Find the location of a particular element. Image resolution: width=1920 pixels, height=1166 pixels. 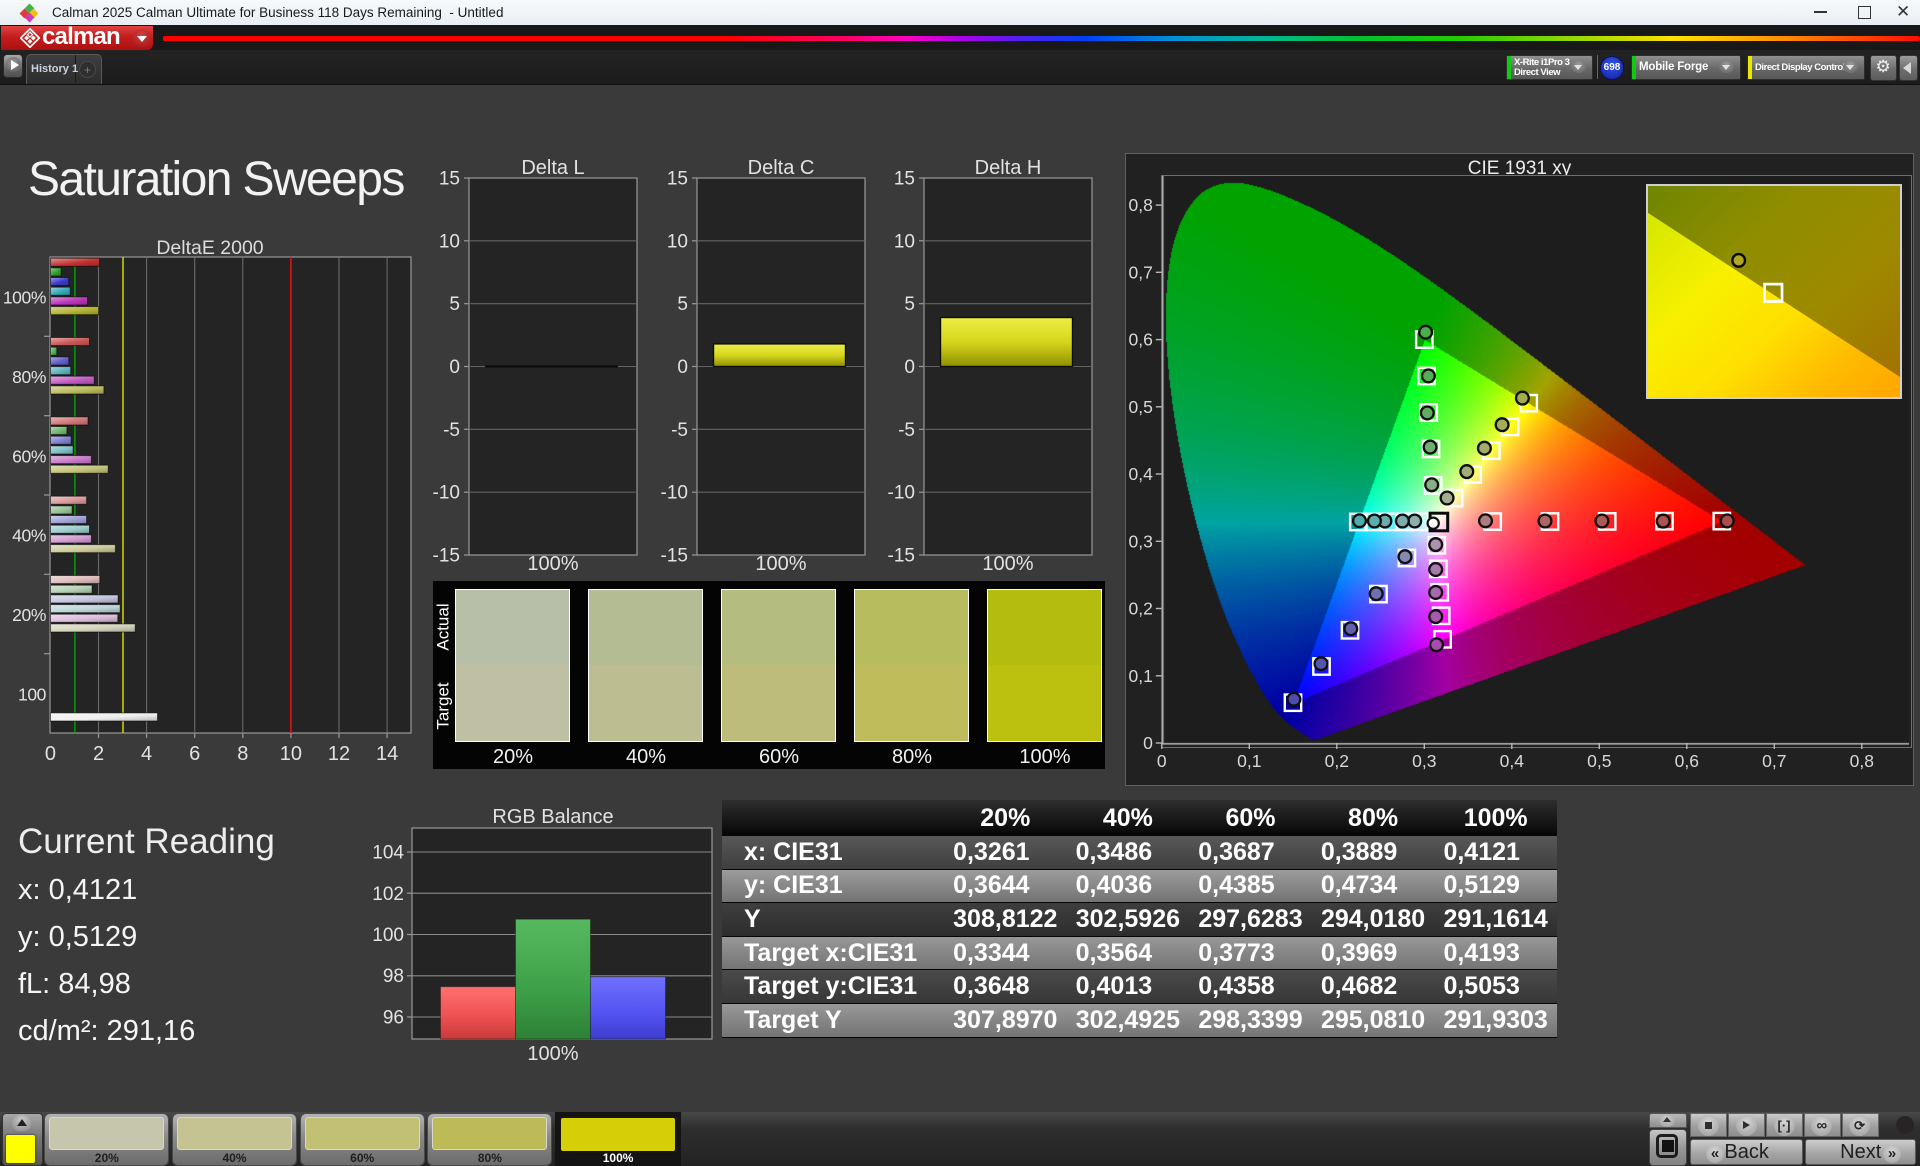

svg-text: 12 is located at coordinates (339, 754).